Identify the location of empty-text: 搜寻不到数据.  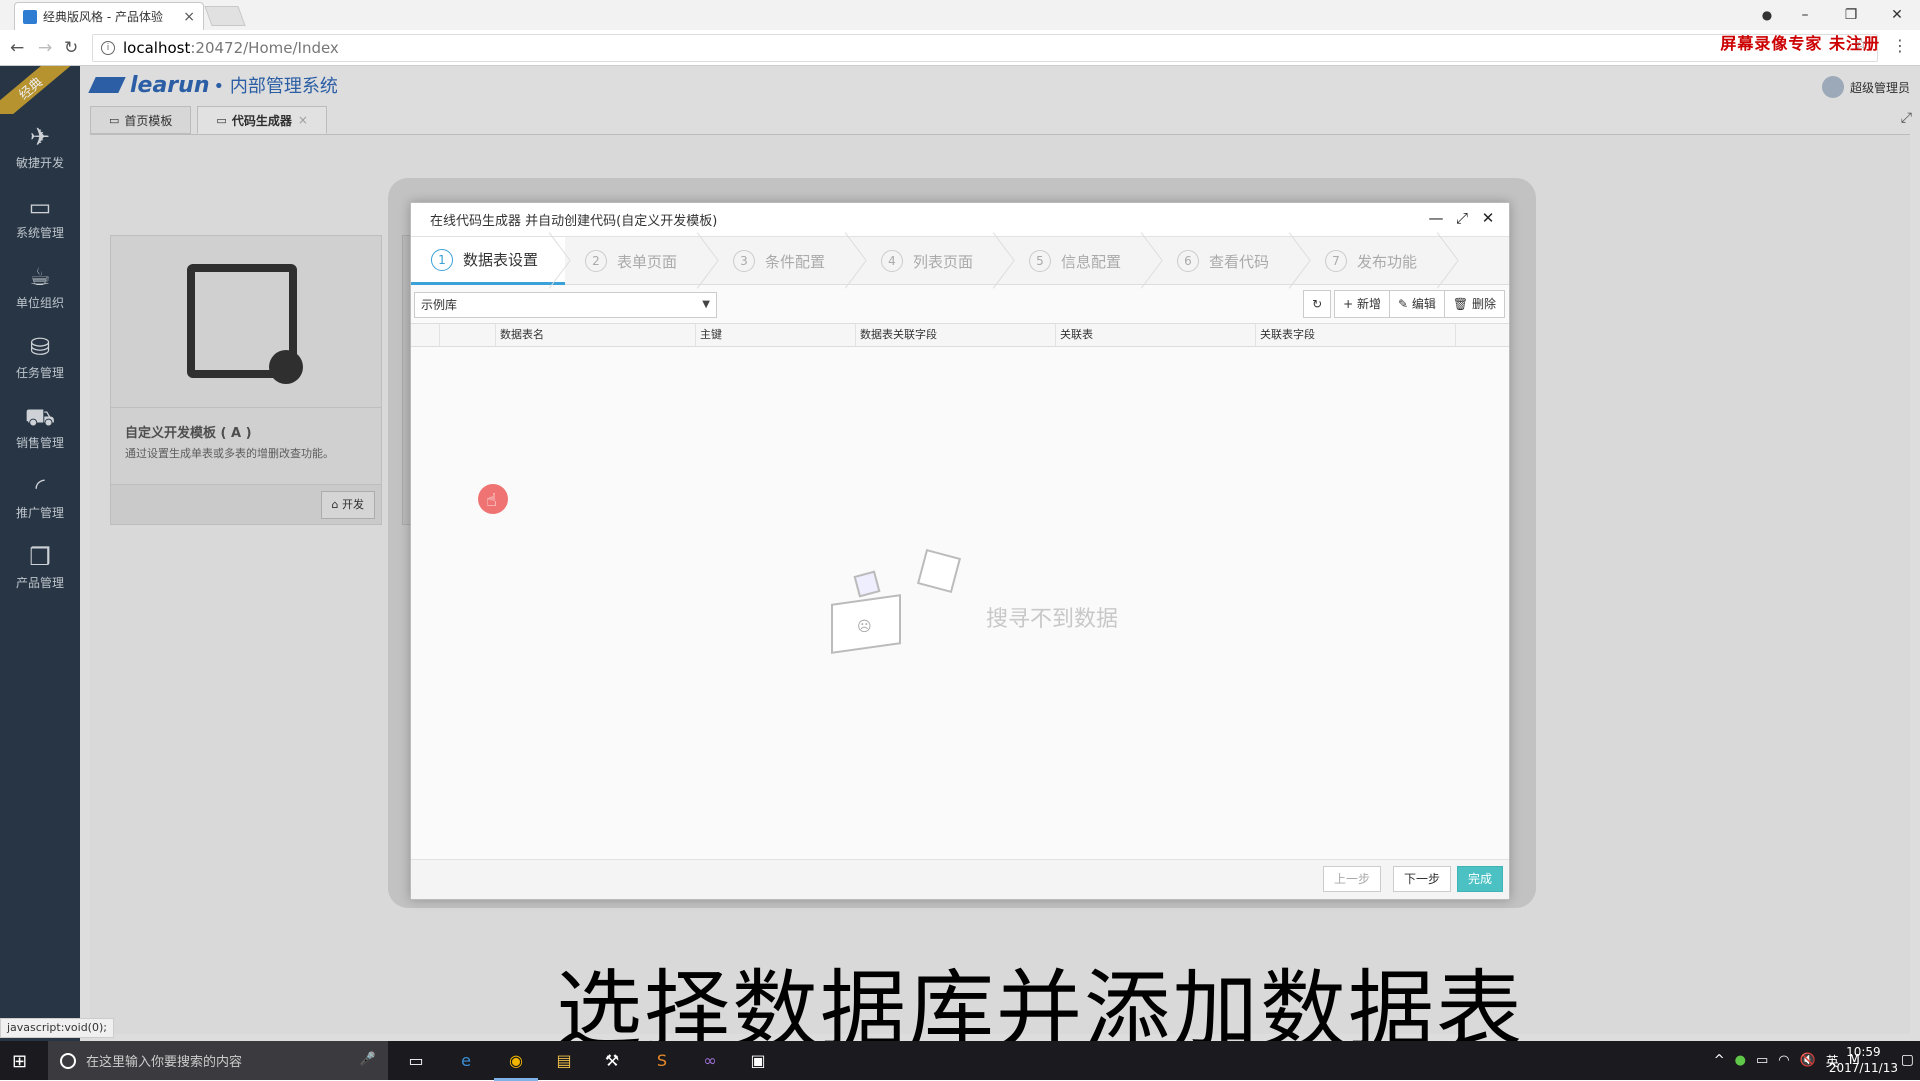
(1052, 619).